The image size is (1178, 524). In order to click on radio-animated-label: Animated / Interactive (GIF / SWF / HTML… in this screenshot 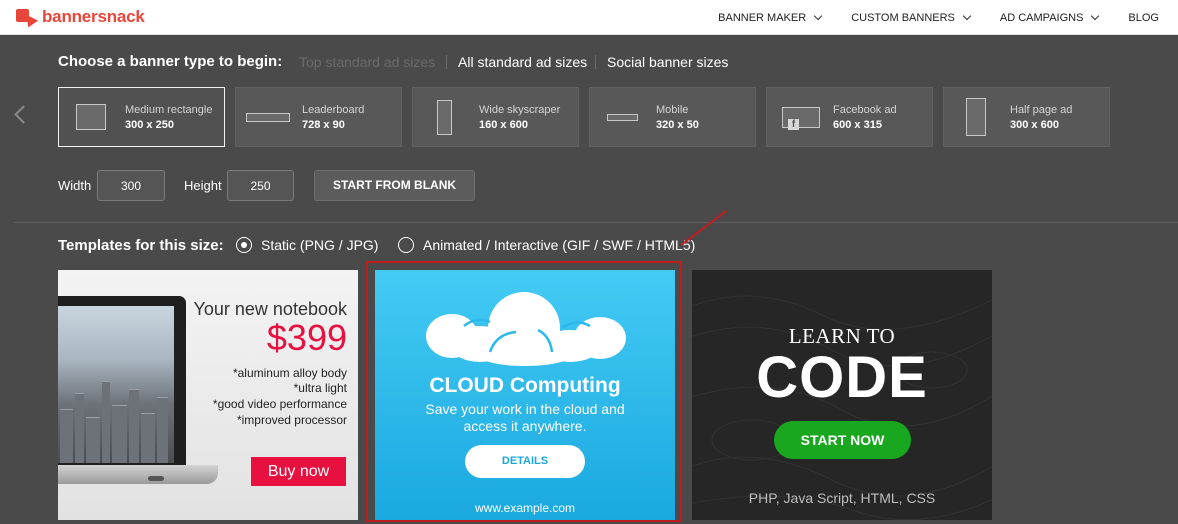, I will do `click(559, 245)`.